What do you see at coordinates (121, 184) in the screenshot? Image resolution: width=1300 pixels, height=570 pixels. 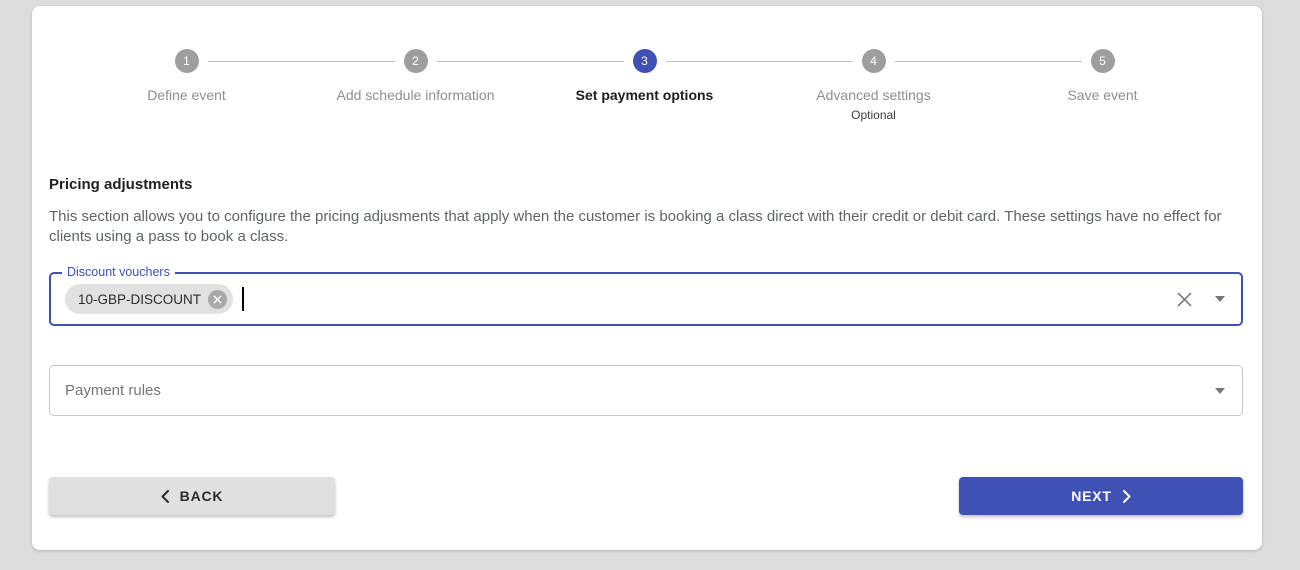 I see `section-title: Pricing adjustments` at bounding box center [121, 184].